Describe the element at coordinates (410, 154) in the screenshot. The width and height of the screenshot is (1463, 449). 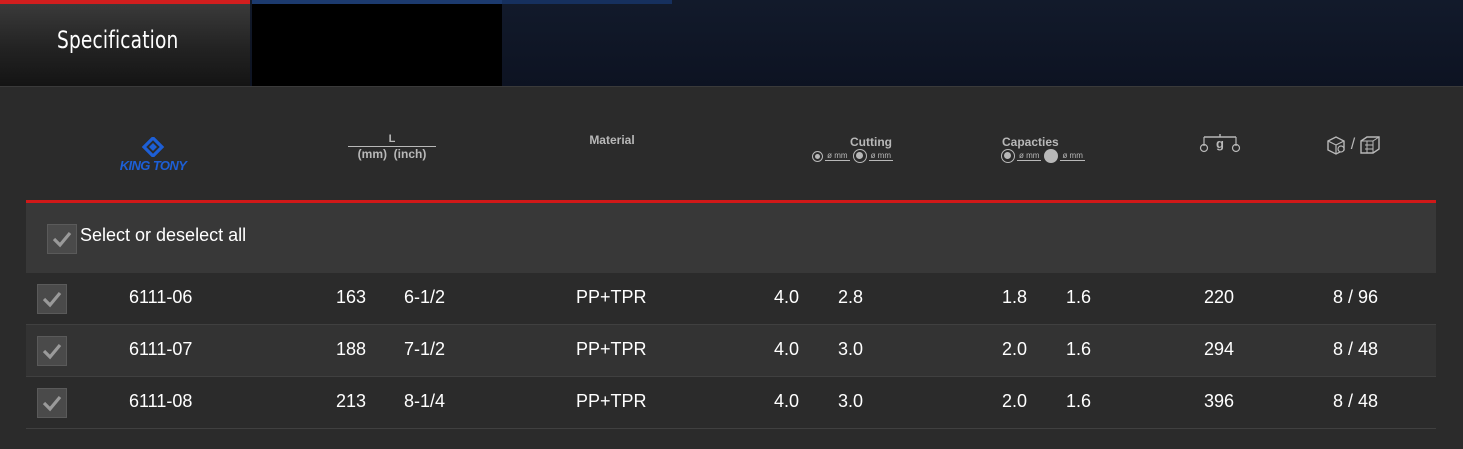
I see `length-unit-inch: (inch)` at that location.